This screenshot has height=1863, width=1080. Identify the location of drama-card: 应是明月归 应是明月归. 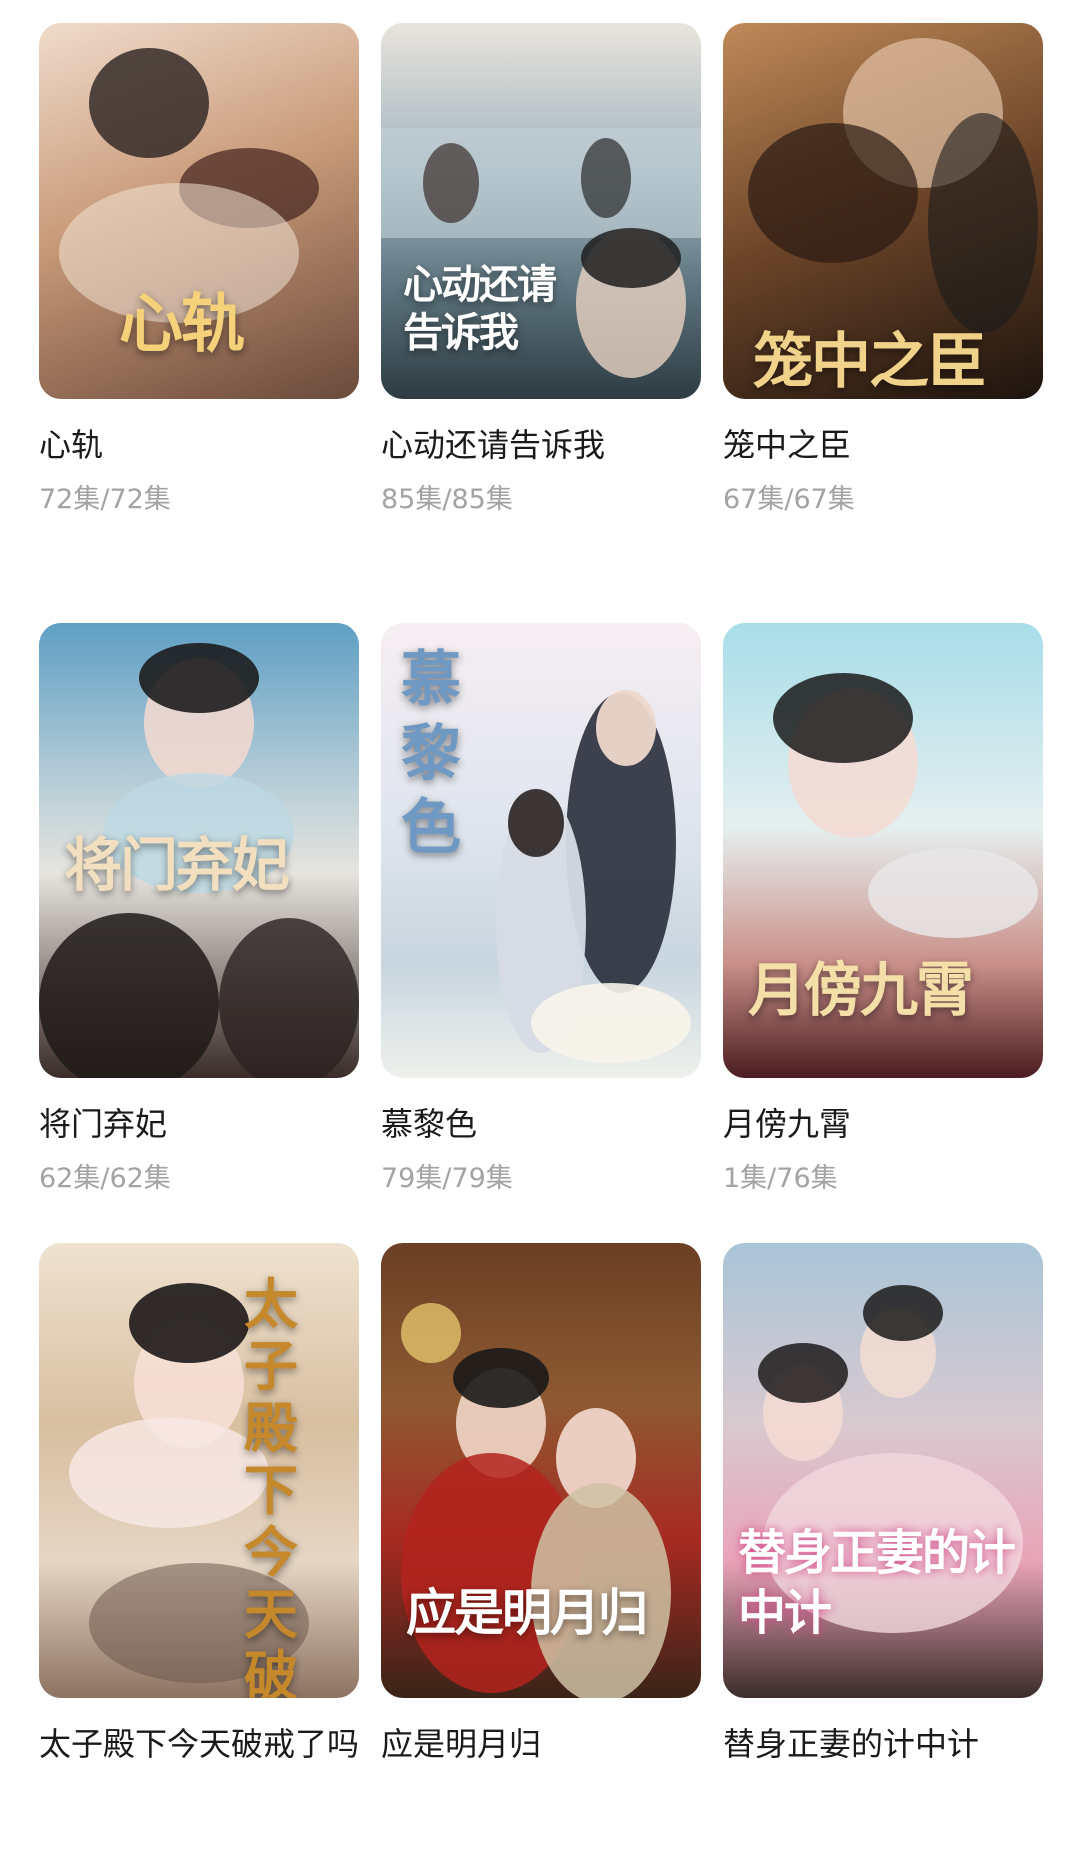
(541, 1553).